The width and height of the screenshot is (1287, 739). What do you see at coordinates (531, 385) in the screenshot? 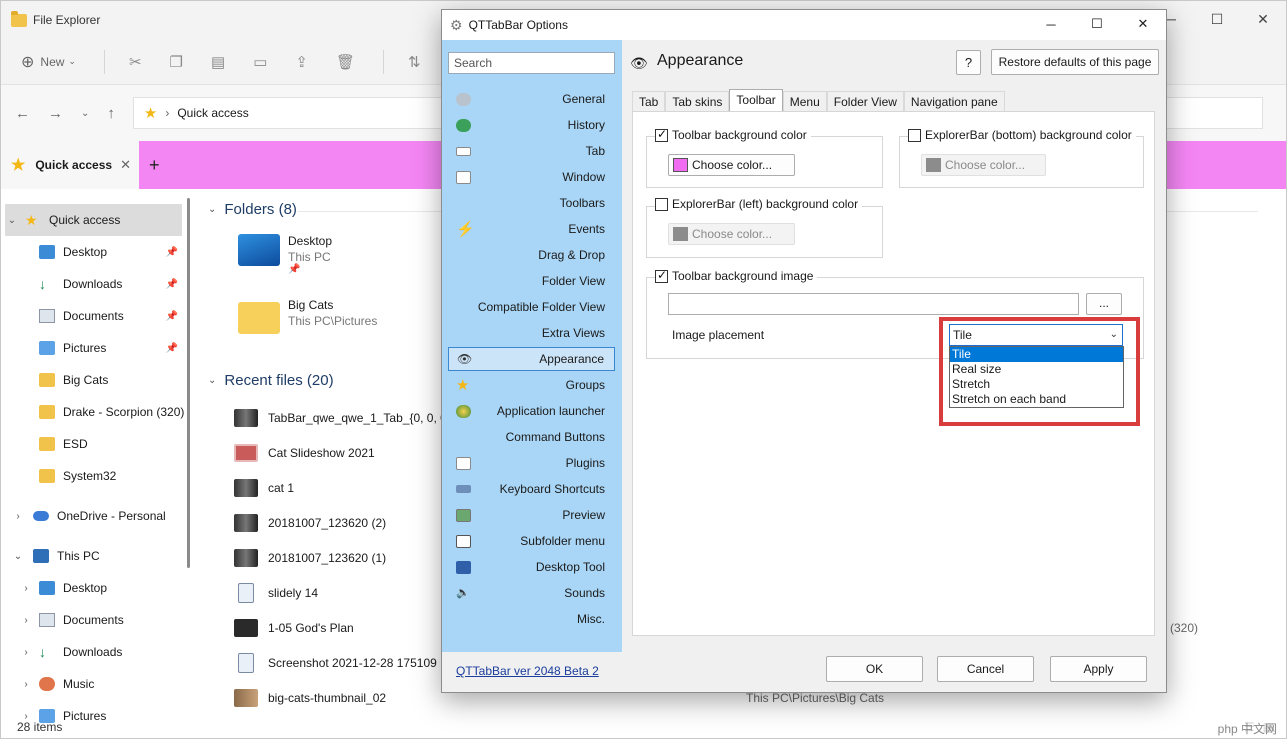
I see `category-groups: ★Groups` at bounding box center [531, 385].